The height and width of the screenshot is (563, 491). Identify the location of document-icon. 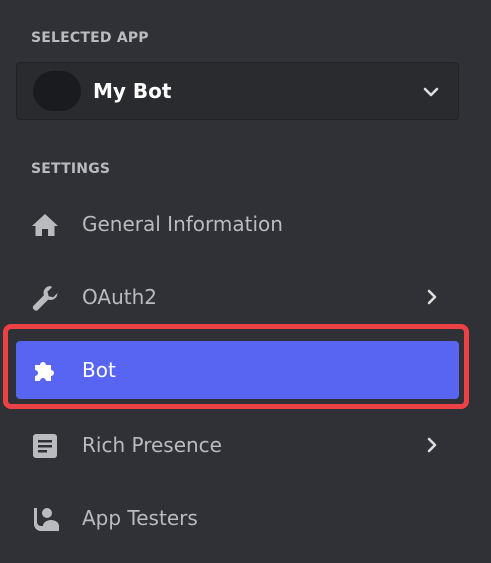
(45, 446).